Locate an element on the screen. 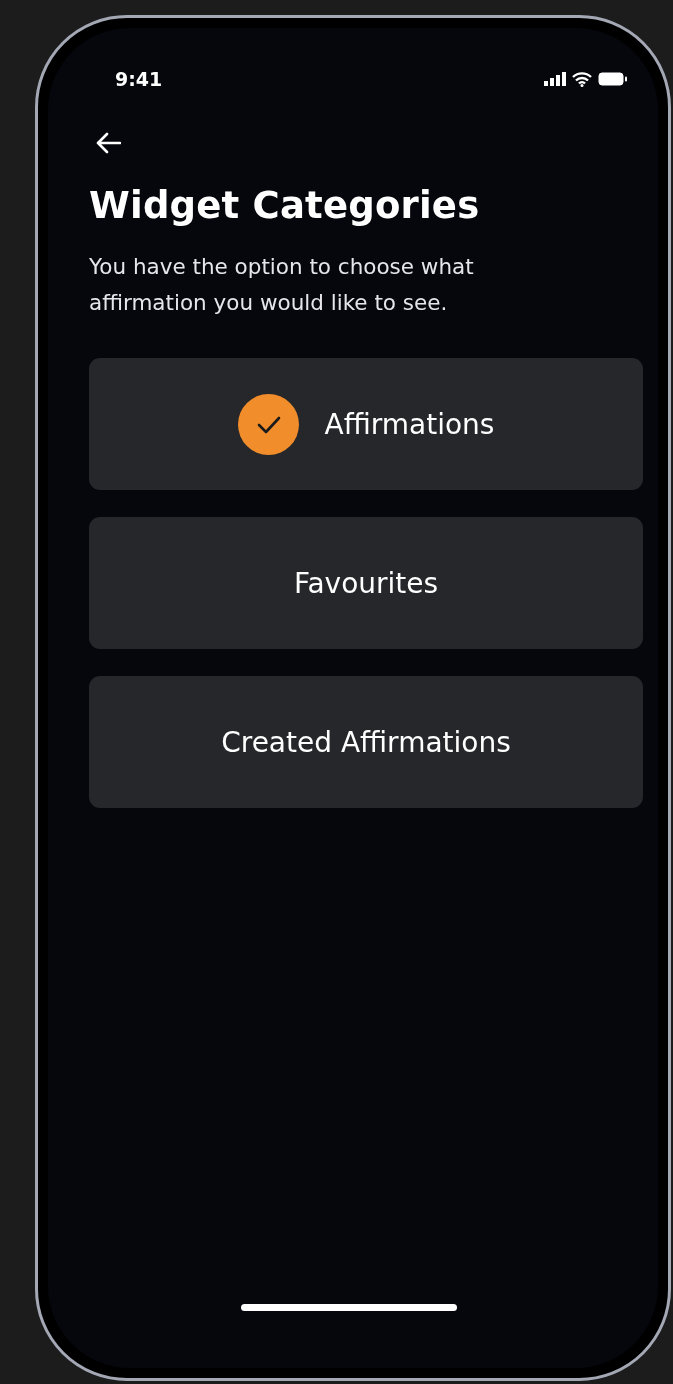 The height and width of the screenshot is (1384, 673). check-icon is located at coordinates (268, 424).